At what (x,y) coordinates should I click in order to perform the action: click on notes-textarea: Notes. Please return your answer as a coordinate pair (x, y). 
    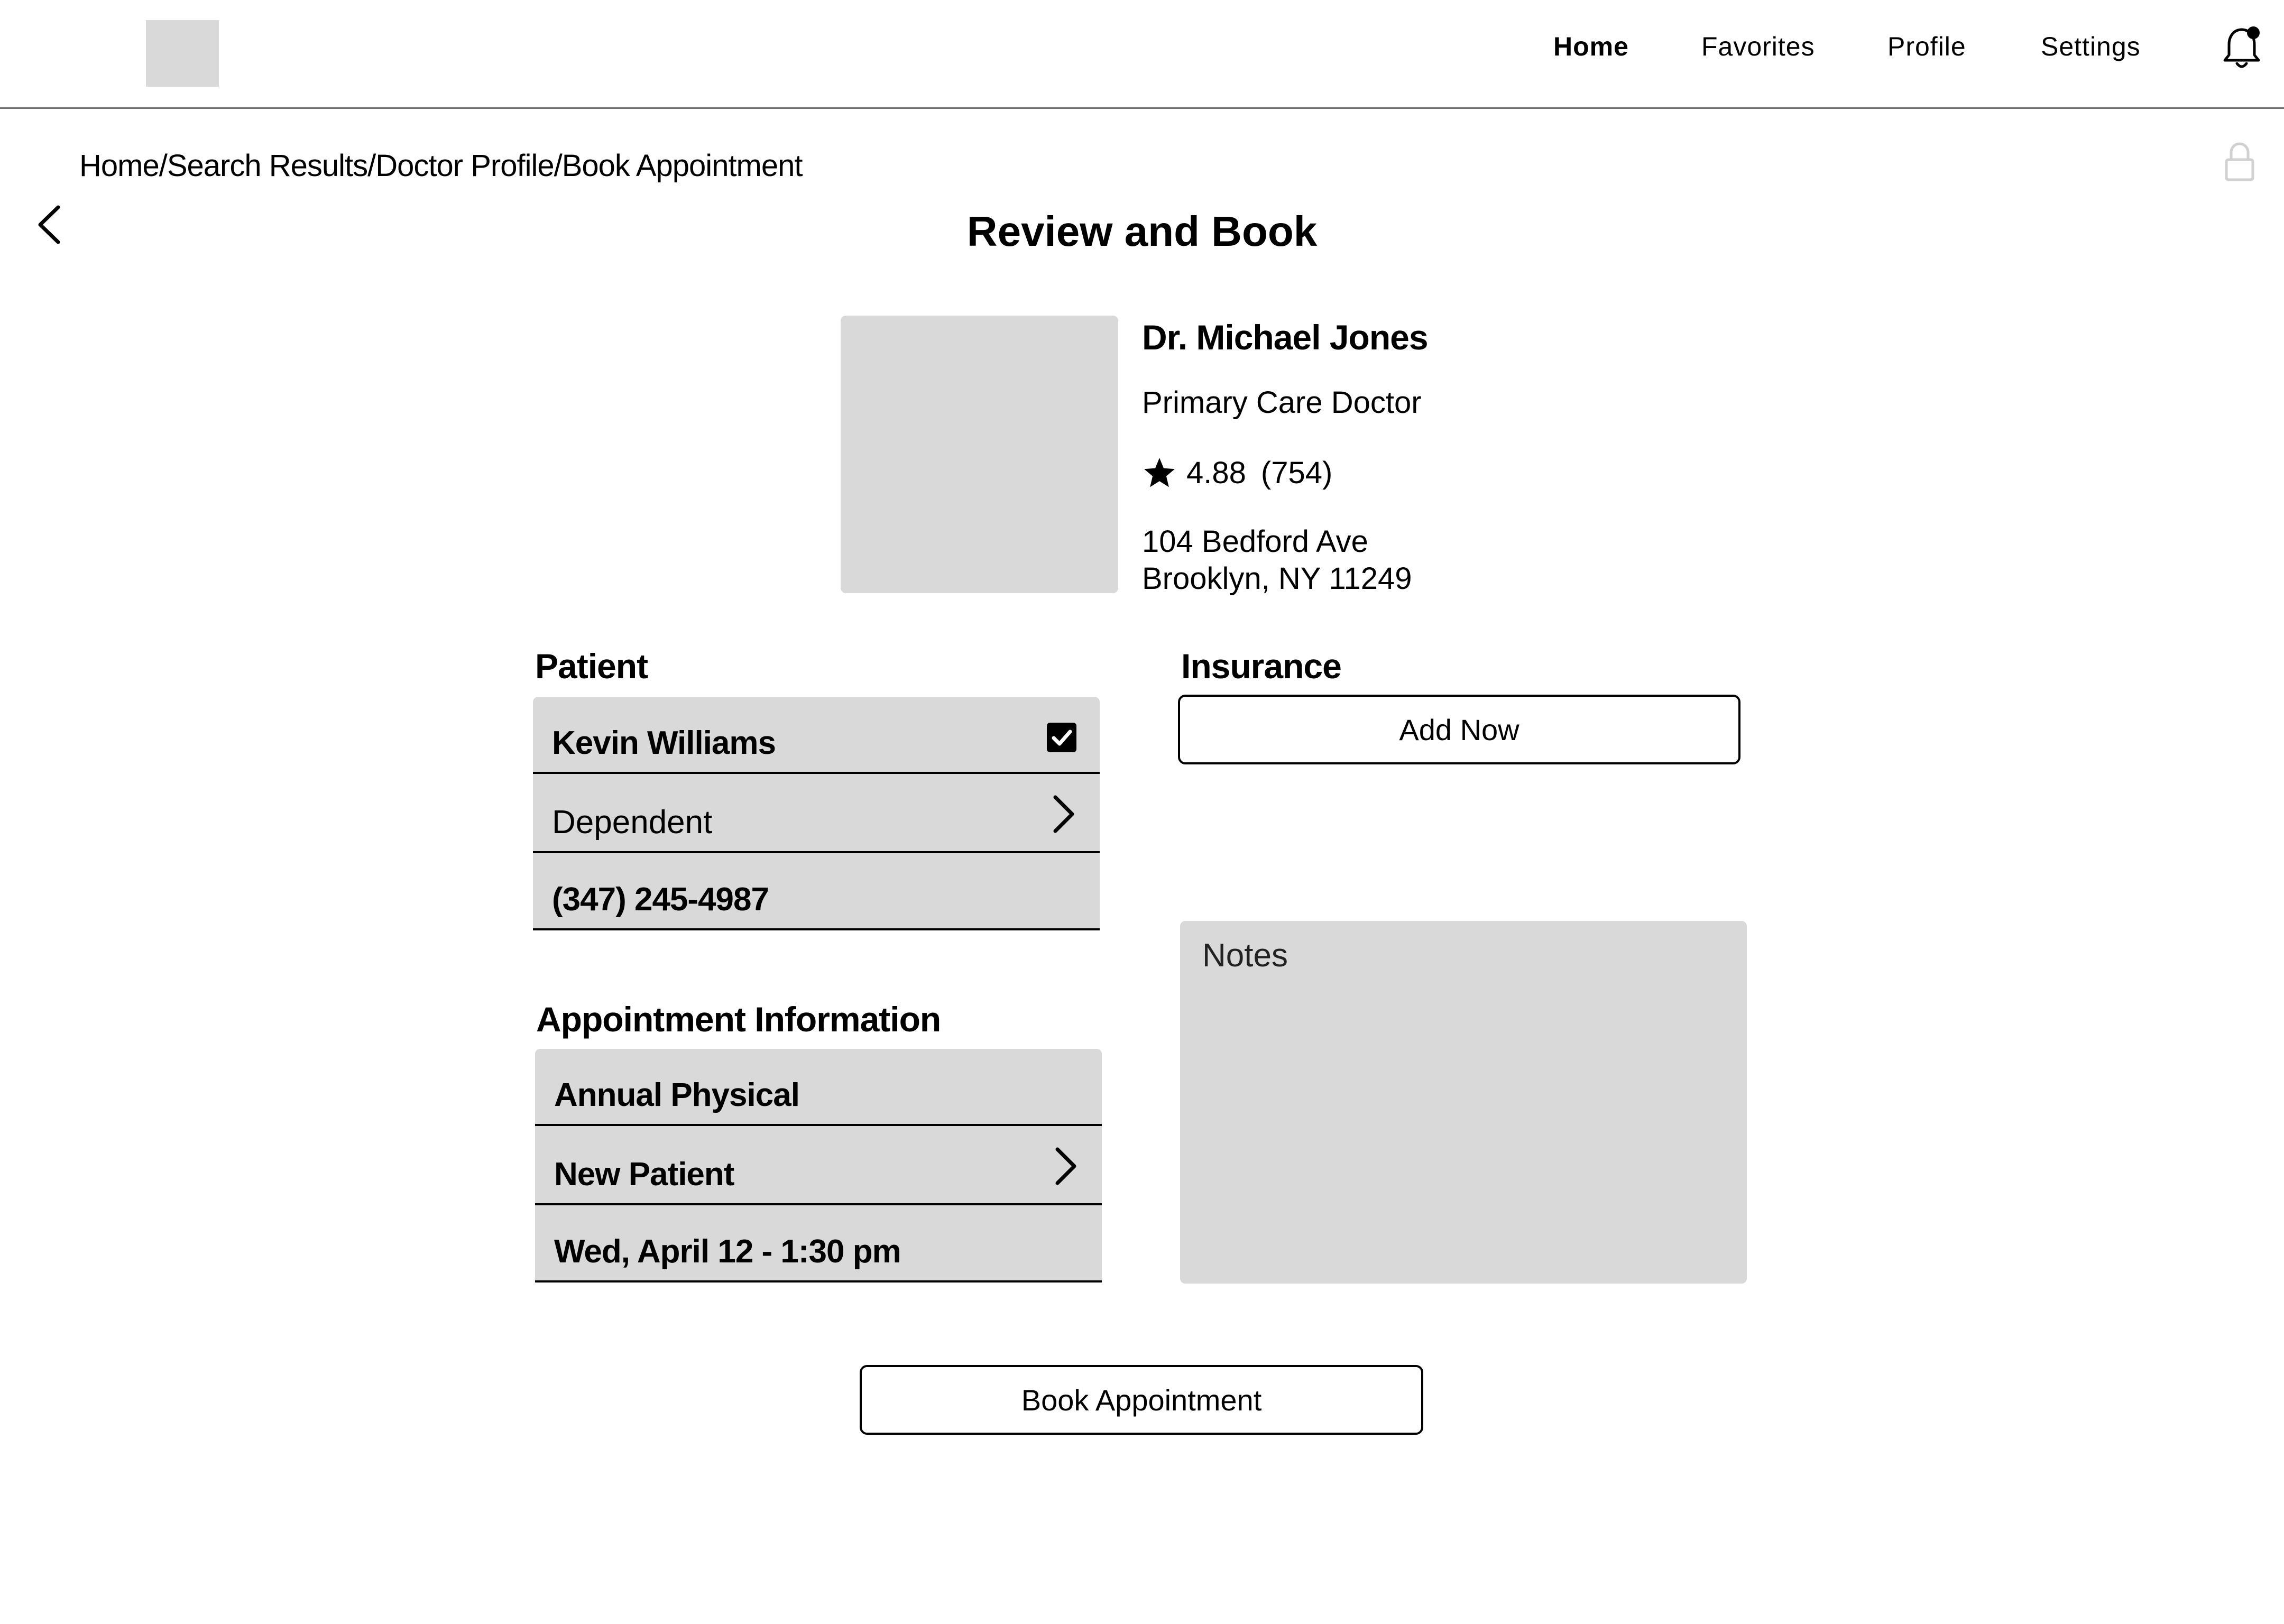
    Looking at the image, I should click on (1463, 1102).